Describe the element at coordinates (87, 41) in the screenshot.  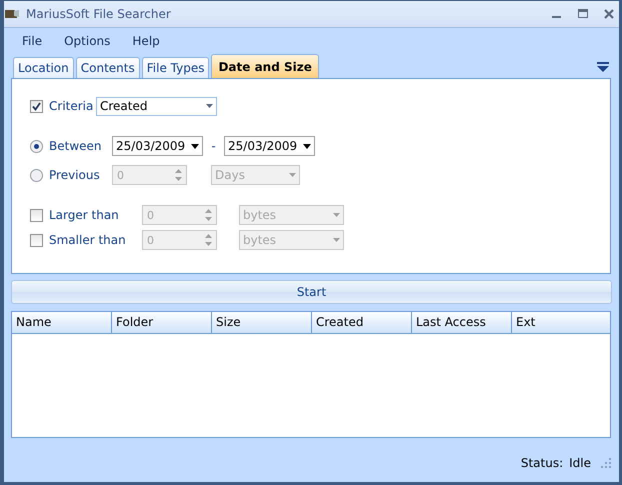
I see `menu-item: Options` at that location.